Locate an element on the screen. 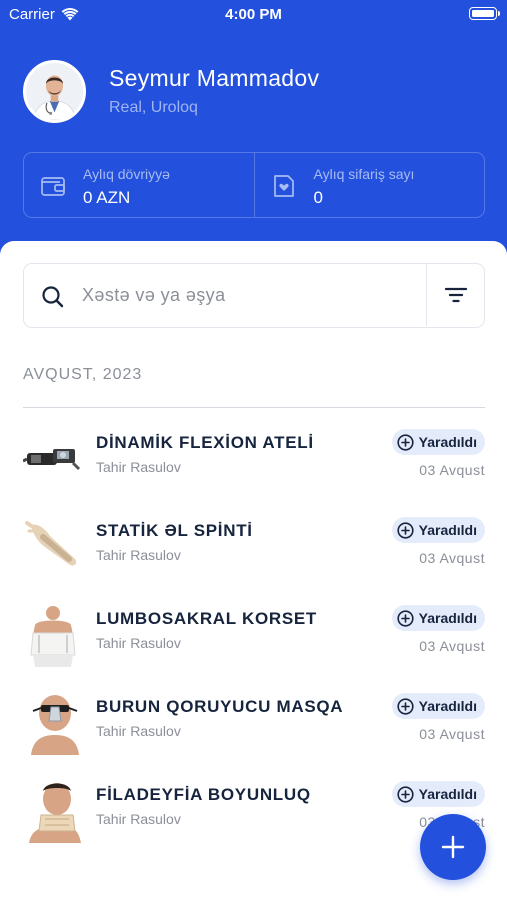 The width and height of the screenshot is (507, 900). product-image-lumbosacral-corset is located at coordinates (53, 636).